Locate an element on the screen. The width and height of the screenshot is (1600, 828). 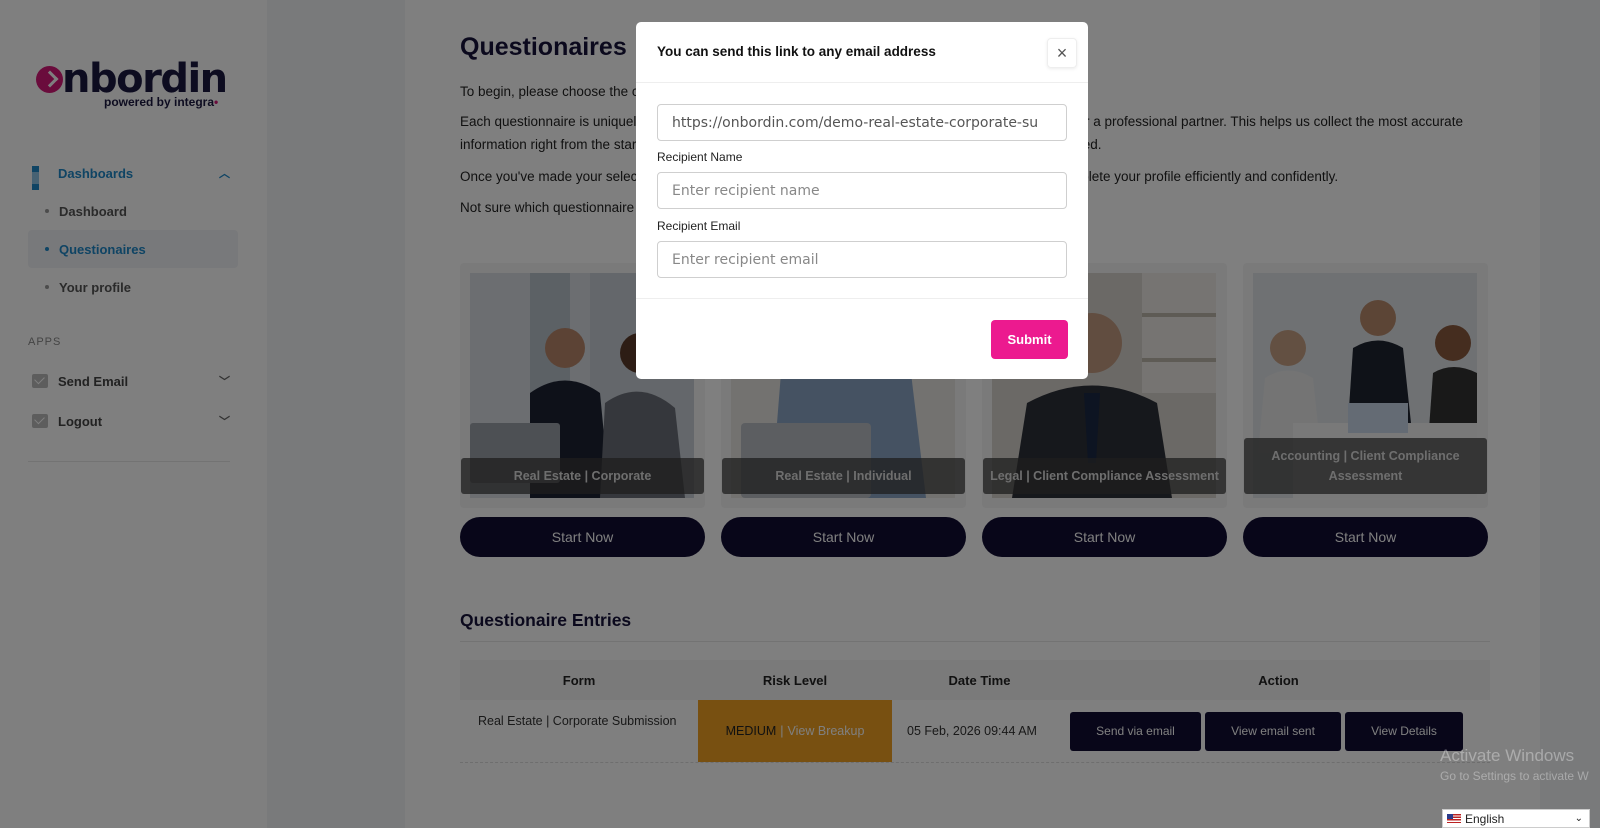
close-icon: × is located at coordinates (1062, 53).